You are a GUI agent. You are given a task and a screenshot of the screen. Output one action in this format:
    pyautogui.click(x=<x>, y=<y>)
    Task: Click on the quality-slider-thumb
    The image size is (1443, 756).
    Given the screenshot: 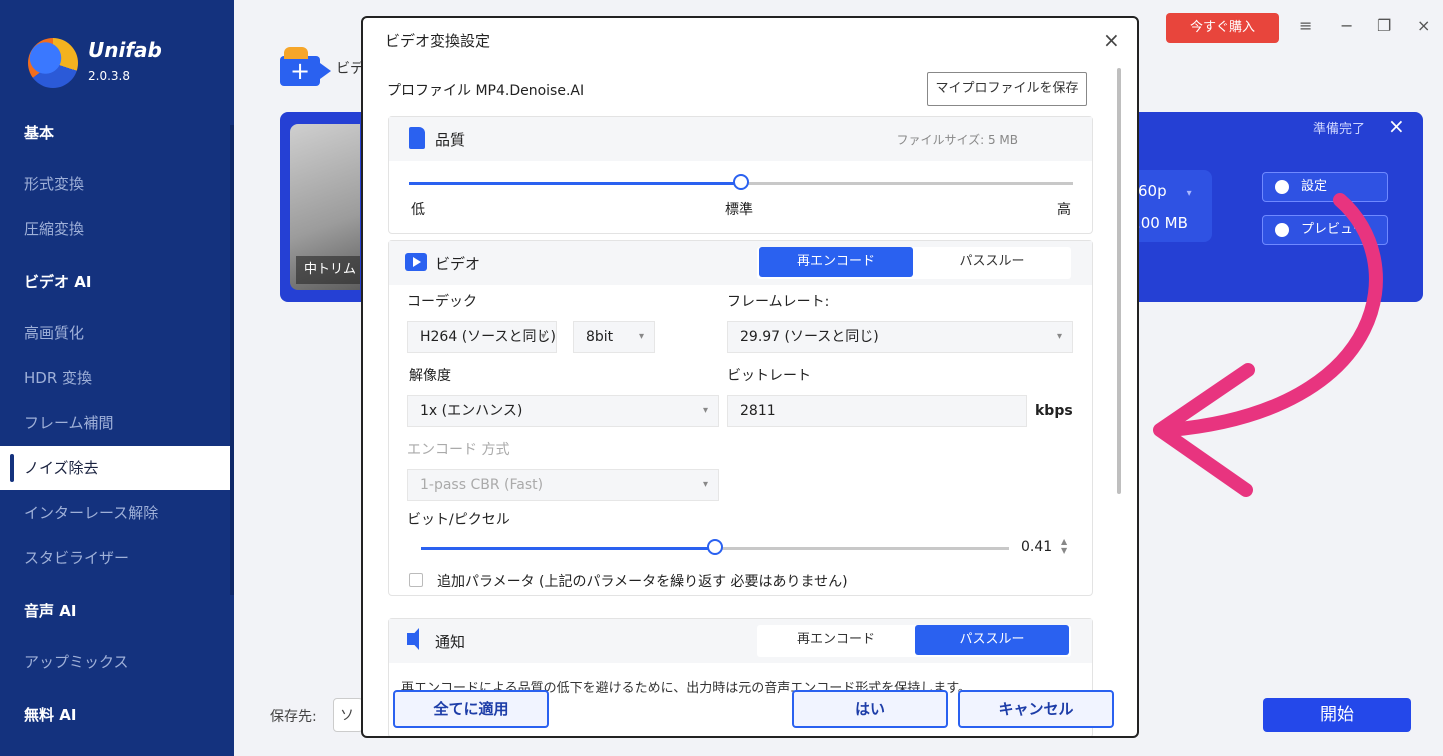 What is the action you would take?
    pyautogui.click(x=741, y=182)
    